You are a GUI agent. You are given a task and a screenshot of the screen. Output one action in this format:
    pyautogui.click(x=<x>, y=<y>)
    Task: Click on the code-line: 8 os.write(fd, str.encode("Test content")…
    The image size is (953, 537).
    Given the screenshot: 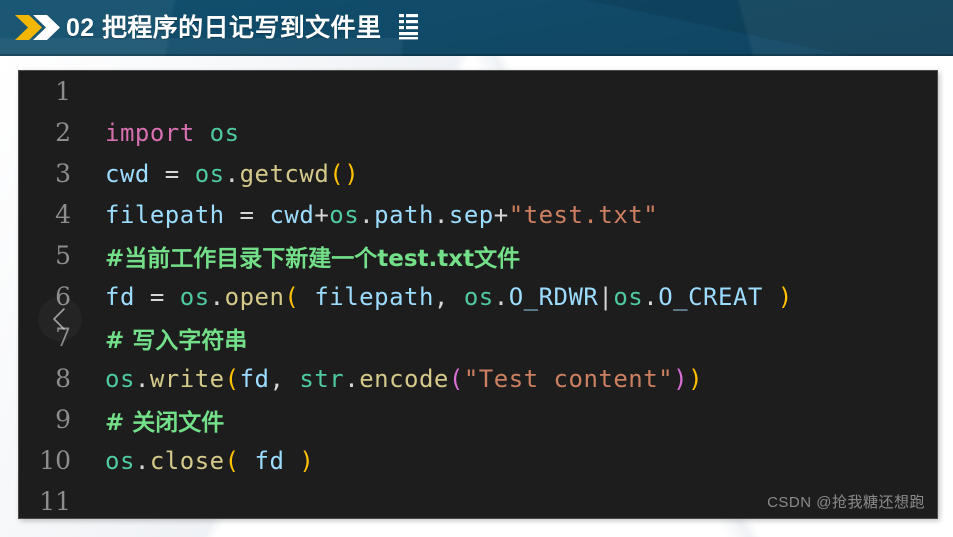 What is the action you would take?
    pyautogui.click(x=478, y=378)
    